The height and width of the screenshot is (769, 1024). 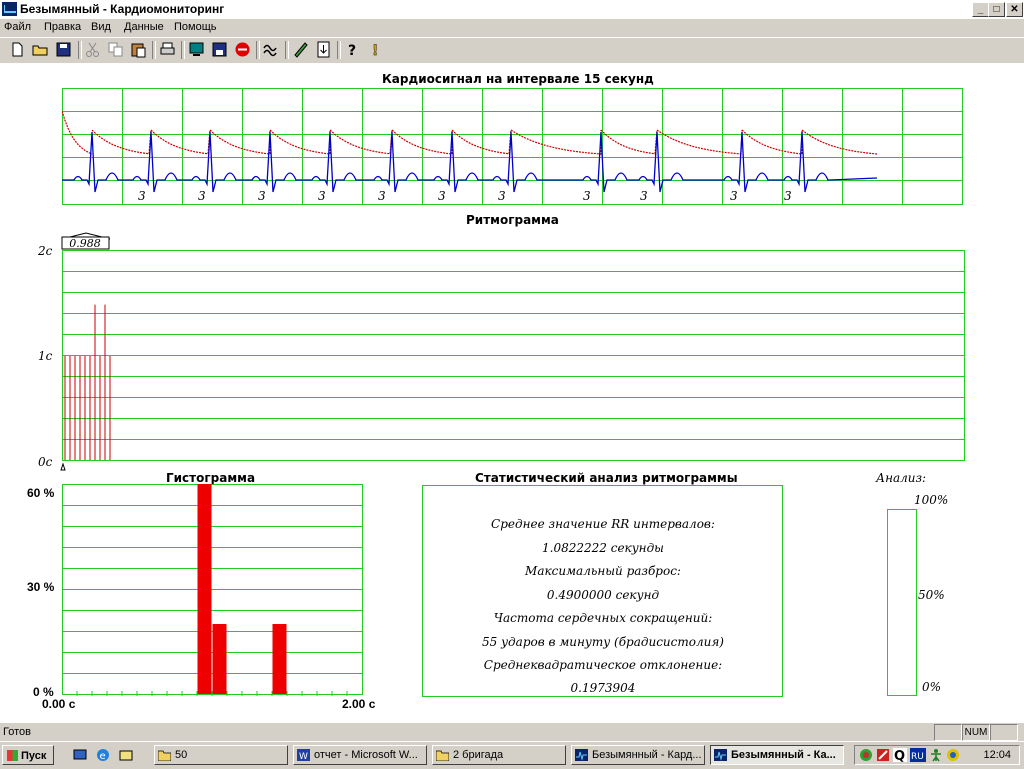 I want to click on about-icon: !, so click(x=375, y=49).